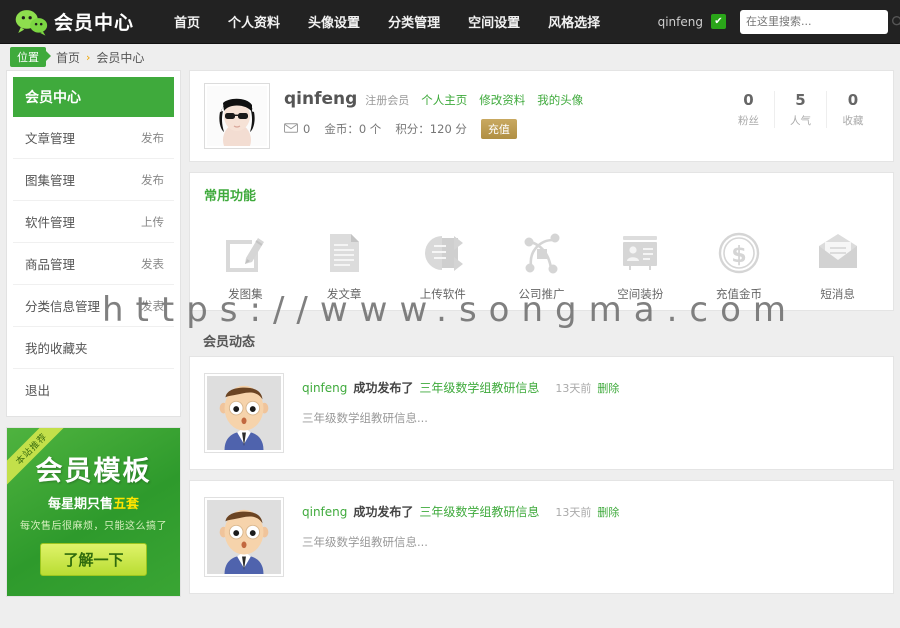  I want to click on sidebar-header: 会员中心, so click(93, 97).